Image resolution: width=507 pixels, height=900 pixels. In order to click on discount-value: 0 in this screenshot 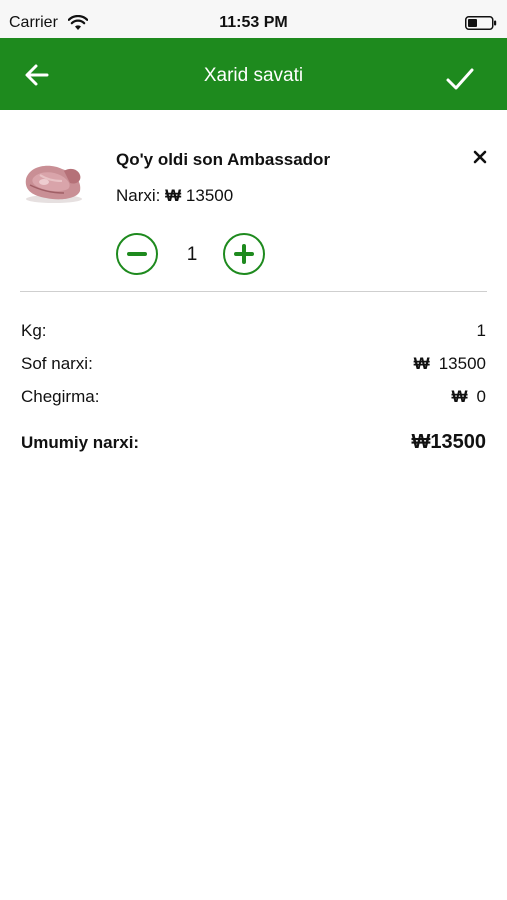, I will do `click(481, 396)`.